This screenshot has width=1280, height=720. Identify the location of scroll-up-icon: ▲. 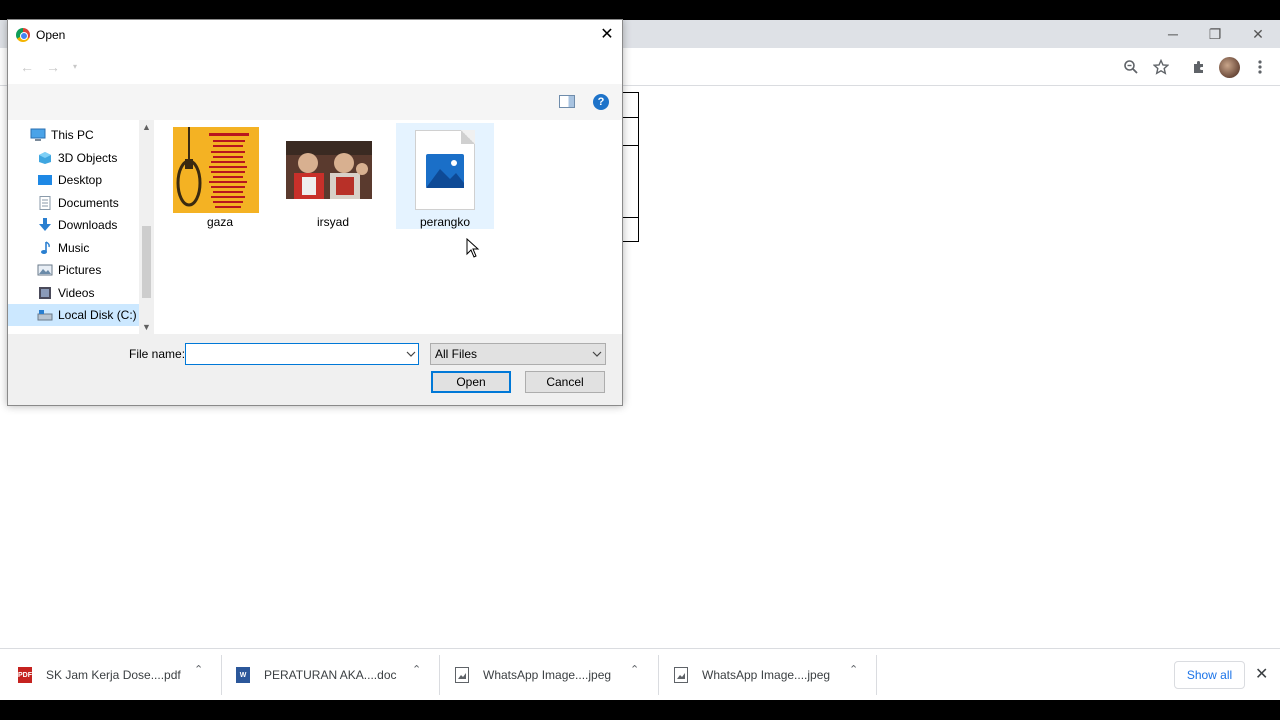
(146, 127).